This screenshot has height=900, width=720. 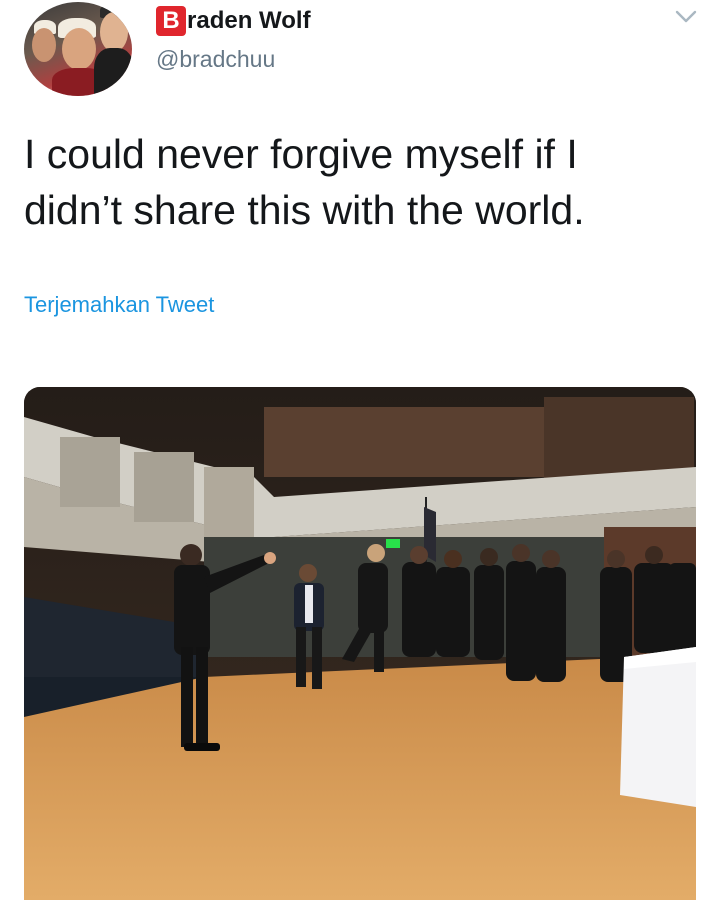 I want to click on author-handle: @bradchuu, so click(x=215, y=59).